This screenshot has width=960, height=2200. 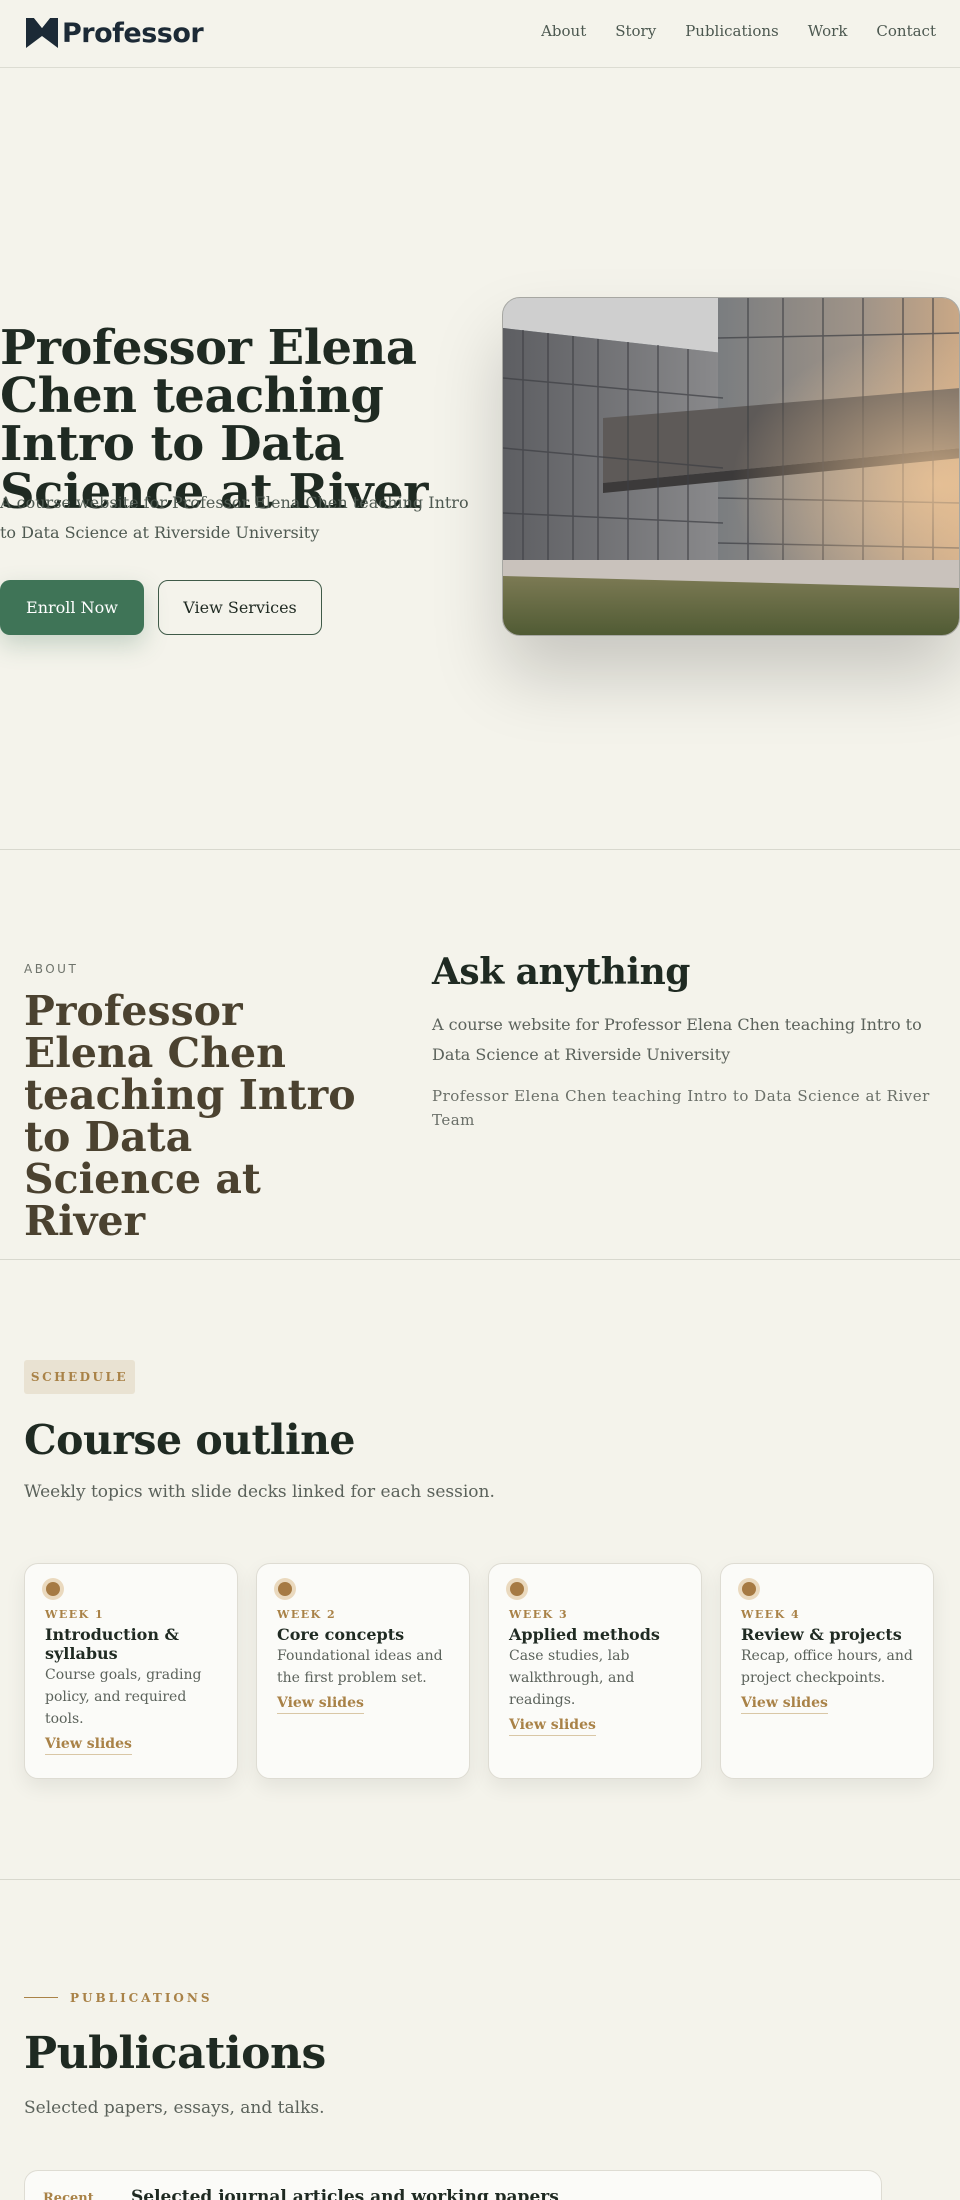 What do you see at coordinates (584, 1634) in the screenshot?
I see `week-title: Applied methods` at bounding box center [584, 1634].